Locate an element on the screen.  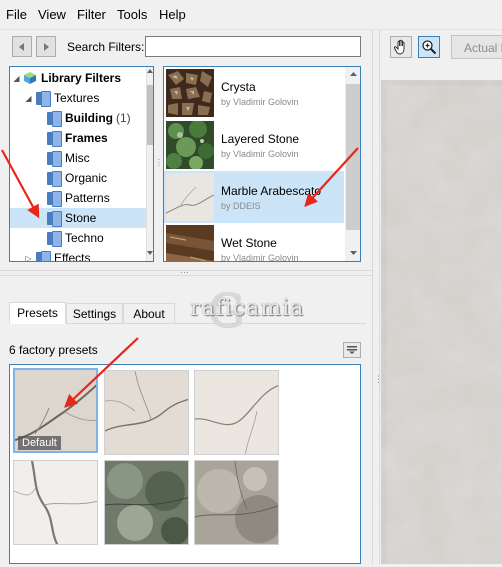
zoom-in-icon is located at coordinates (429, 47).